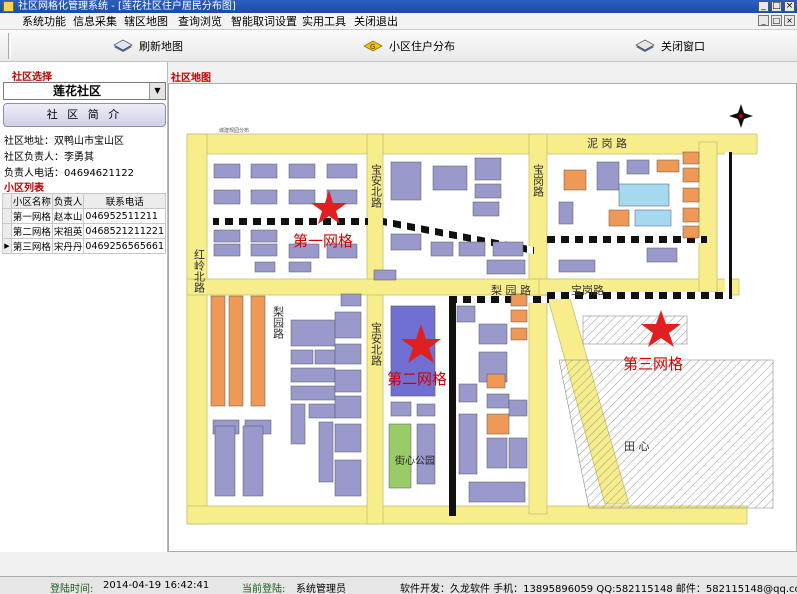 This screenshot has width=797, height=594. I want to click on household-distribution-label: 小区住户分布, so click(422, 46).